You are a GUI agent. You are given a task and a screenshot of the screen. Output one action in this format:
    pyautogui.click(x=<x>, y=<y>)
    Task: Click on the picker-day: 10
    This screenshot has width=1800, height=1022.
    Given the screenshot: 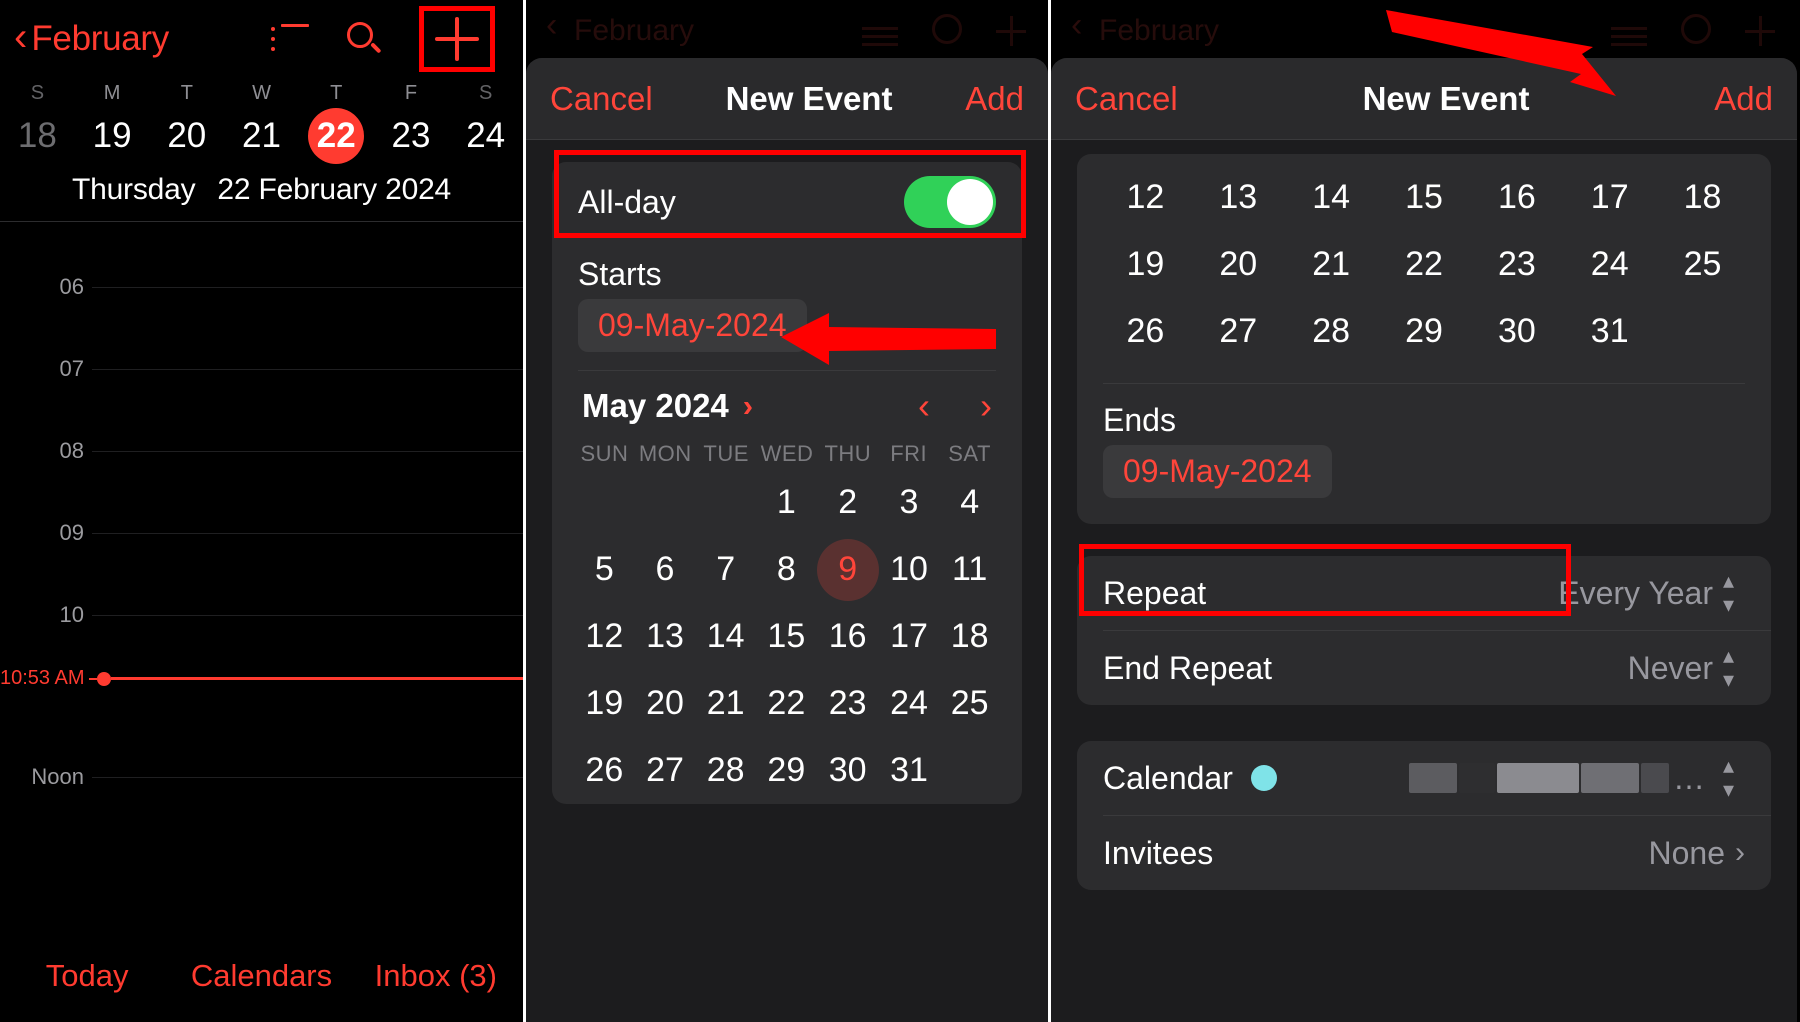 What is the action you would take?
    pyautogui.click(x=909, y=569)
    